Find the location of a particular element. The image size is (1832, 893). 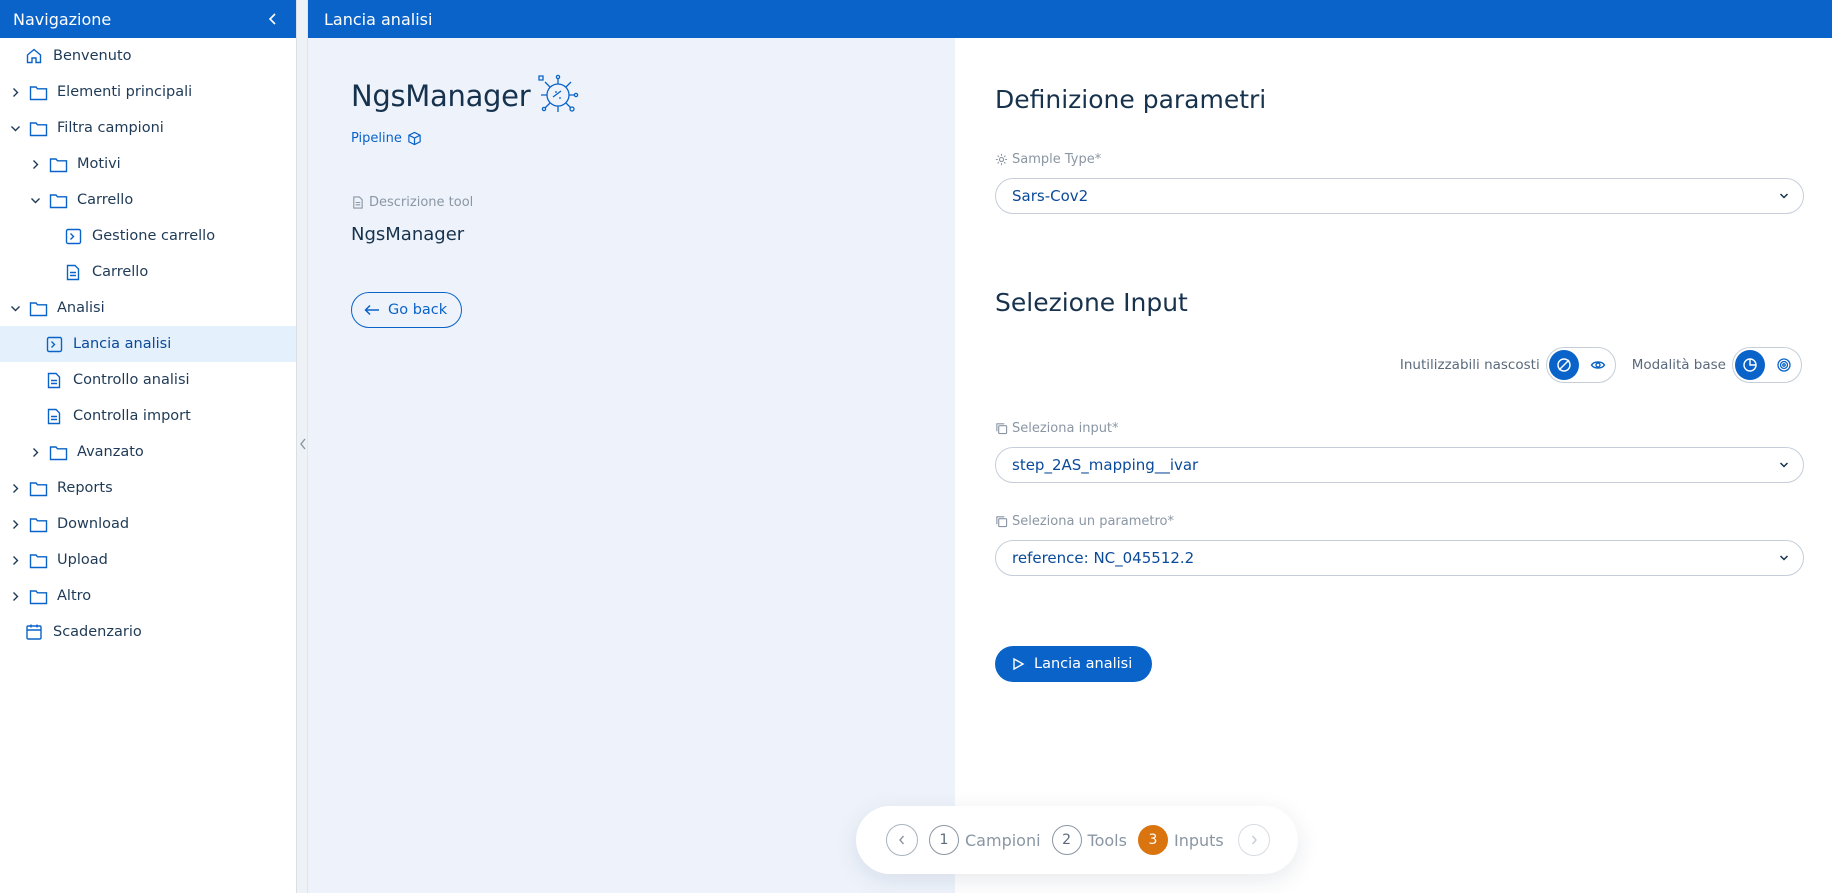

sidebar-item-reports: Reports is located at coordinates (148, 488).